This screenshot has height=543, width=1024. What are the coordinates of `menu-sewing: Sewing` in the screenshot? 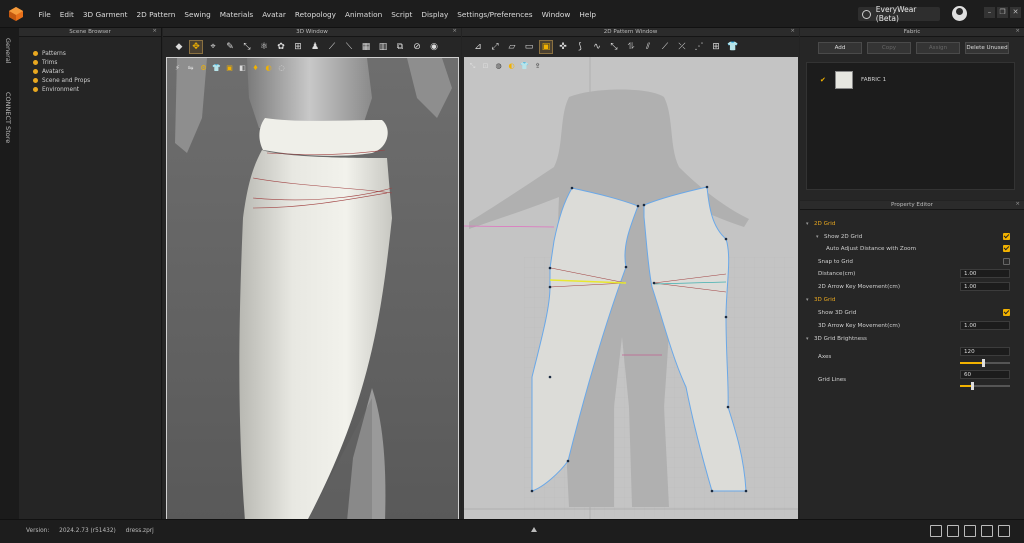 It's located at (197, 14).